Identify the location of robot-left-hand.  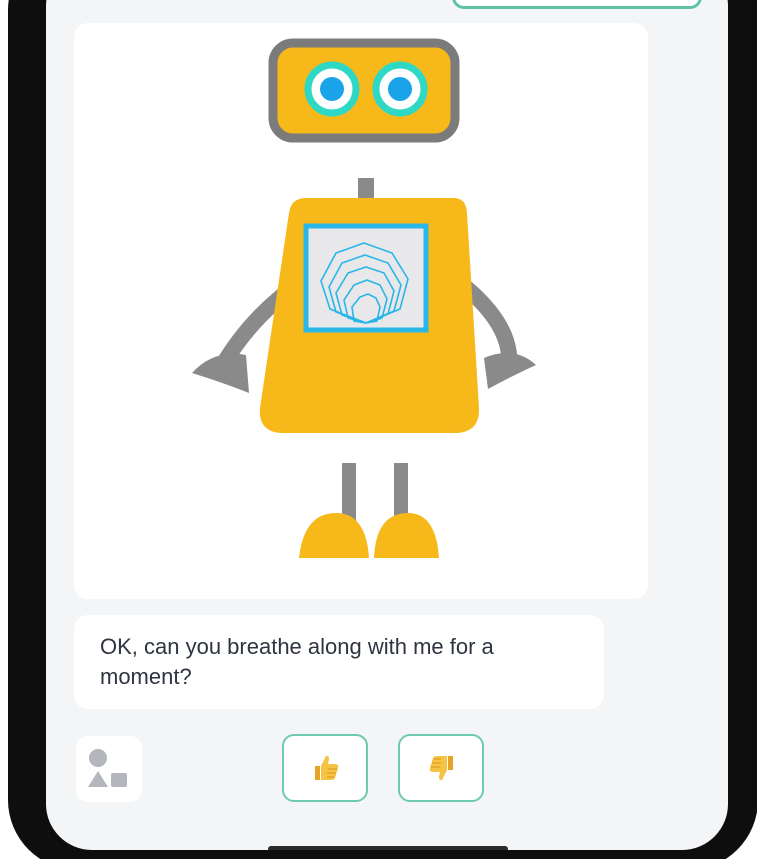
(220, 373).